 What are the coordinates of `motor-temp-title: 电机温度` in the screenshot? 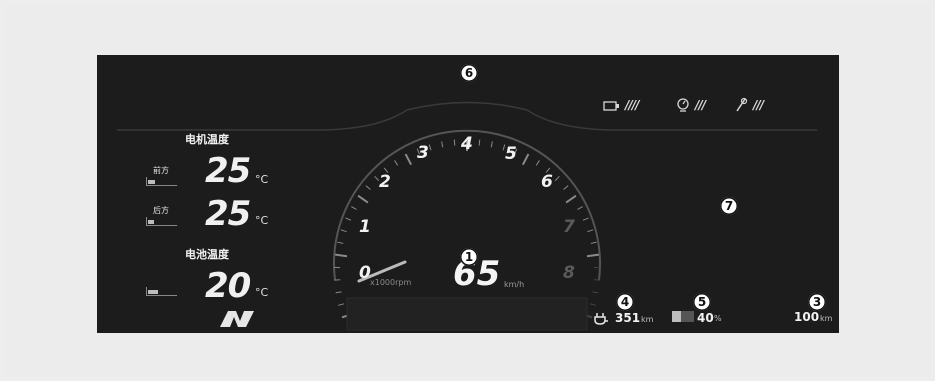 It's located at (207, 139).